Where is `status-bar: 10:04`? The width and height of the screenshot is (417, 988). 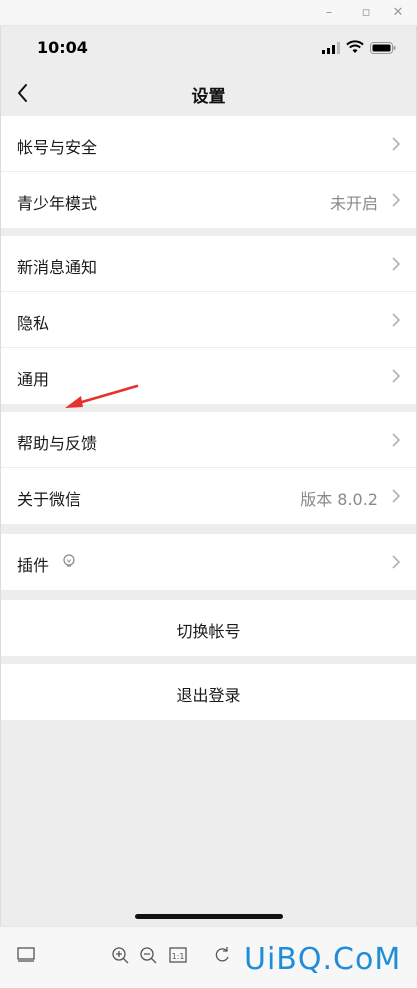 status-bar: 10:04 is located at coordinates (208, 48).